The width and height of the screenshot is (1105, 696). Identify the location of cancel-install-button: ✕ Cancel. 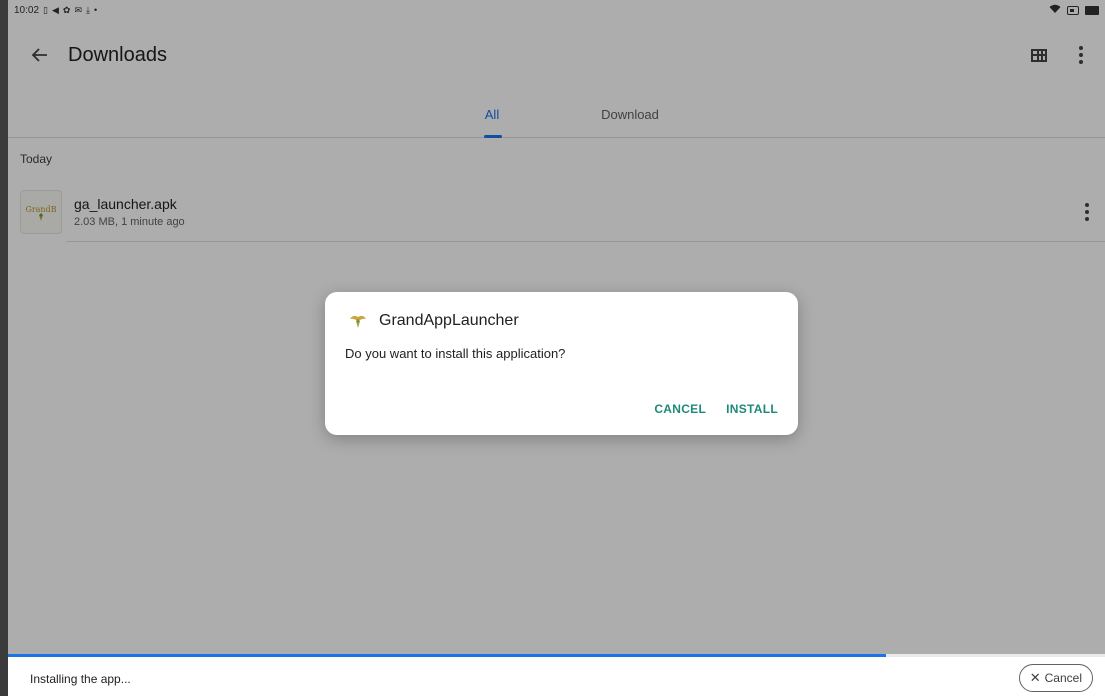
(1055, 678).